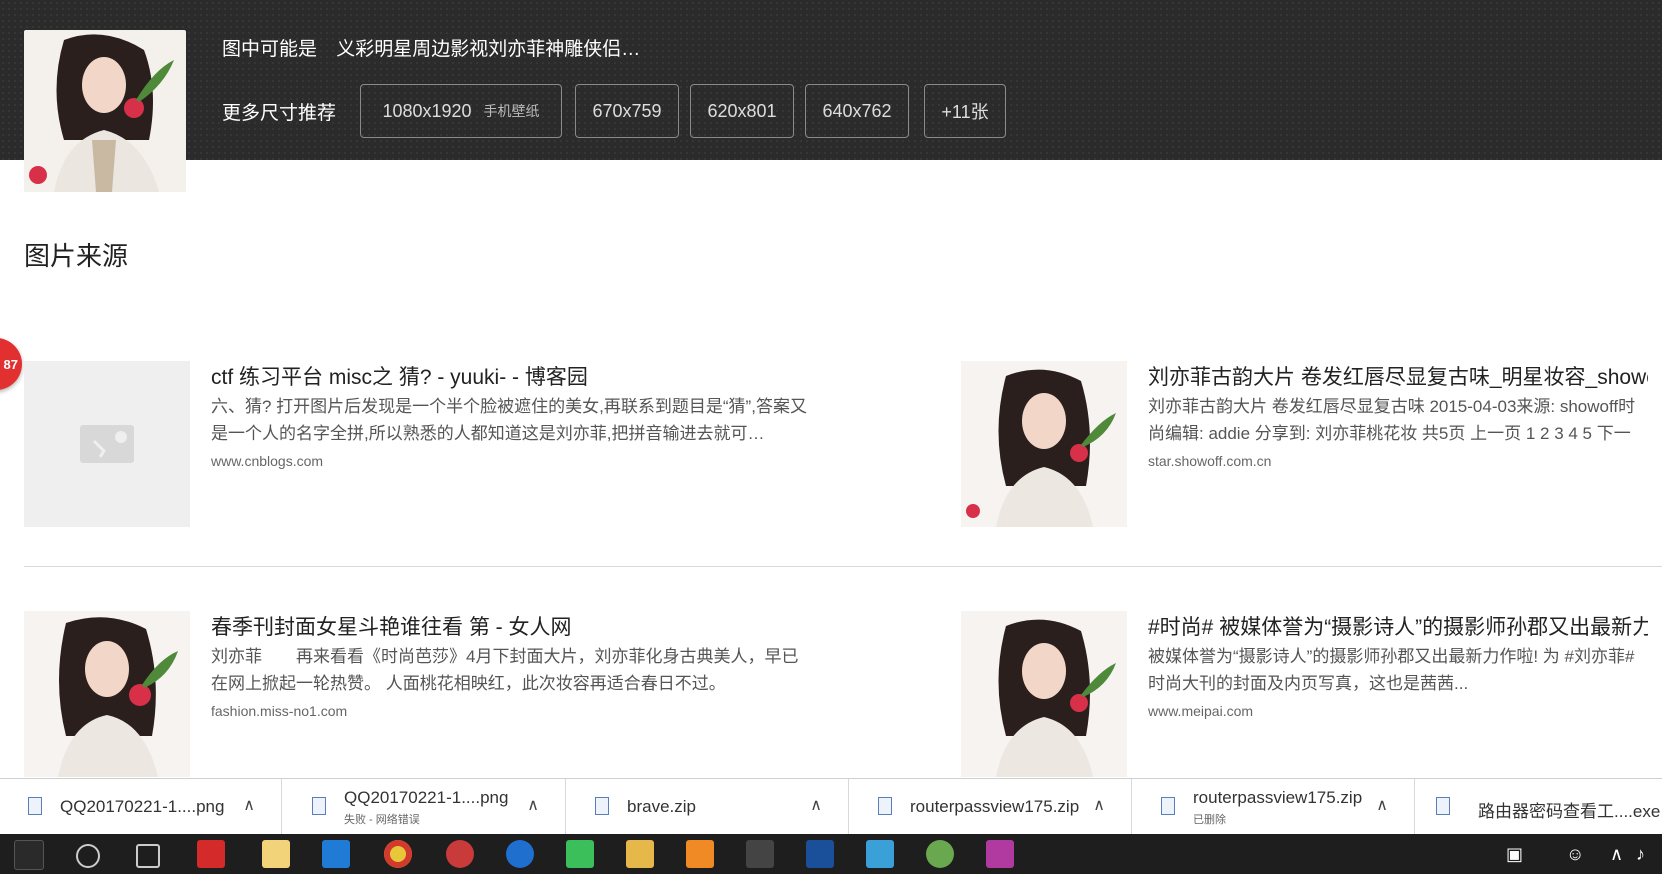  Describe the element at coordinates (1514, 854) in the screenshot. I see `ime-icon: ▣` at that location.